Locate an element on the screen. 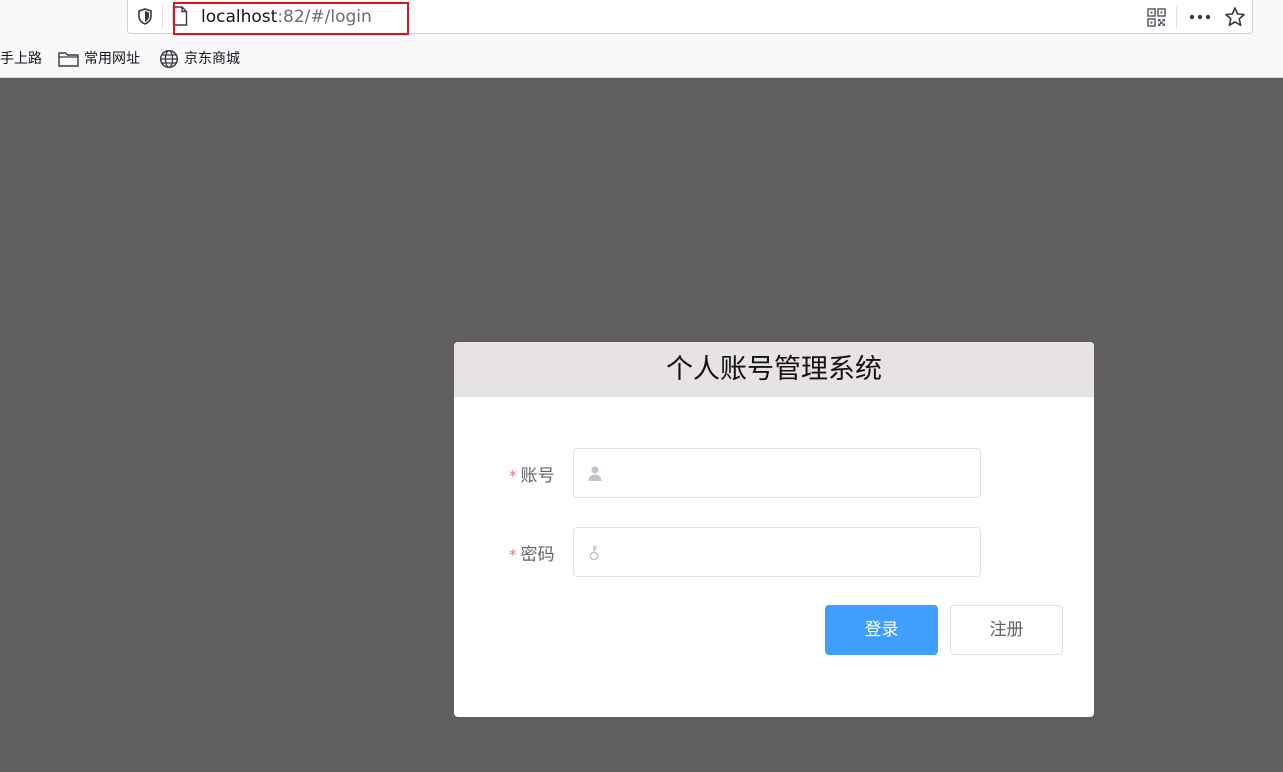 The width and height of the screenshot is (1283, 772). folder-icon is located at coordinates (68, 59).